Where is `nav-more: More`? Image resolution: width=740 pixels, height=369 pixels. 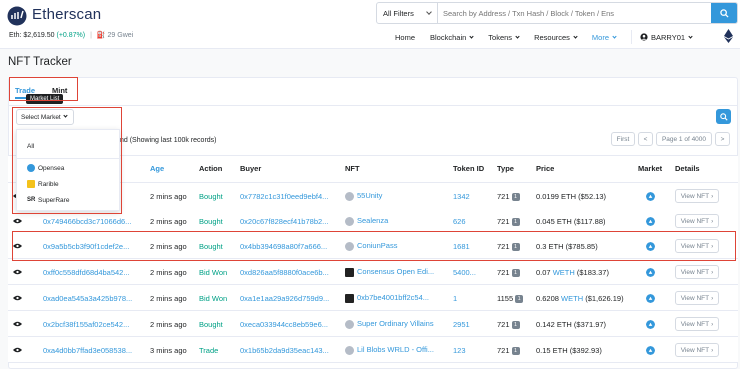
nav-more: More is located at coordinates (604, 37).